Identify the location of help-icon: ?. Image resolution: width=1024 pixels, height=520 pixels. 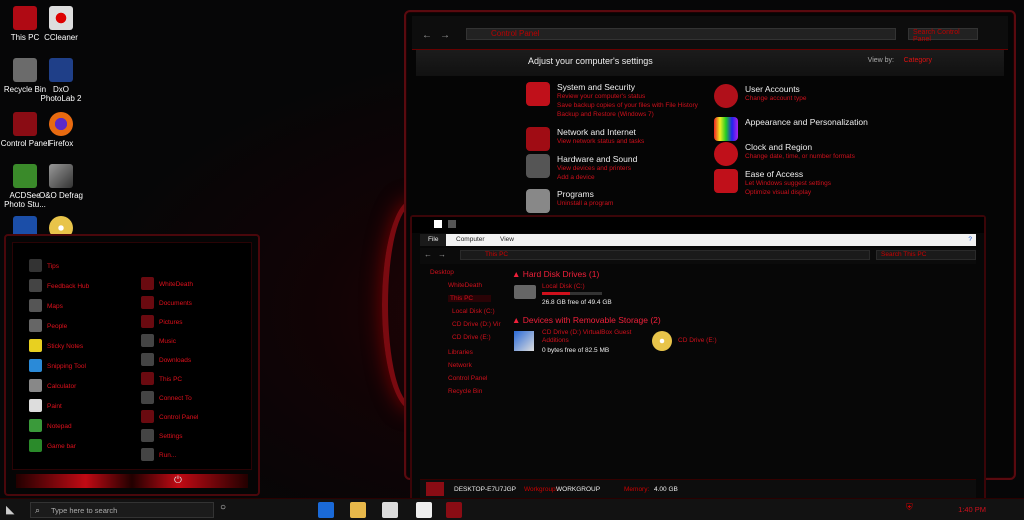
(970, 239).